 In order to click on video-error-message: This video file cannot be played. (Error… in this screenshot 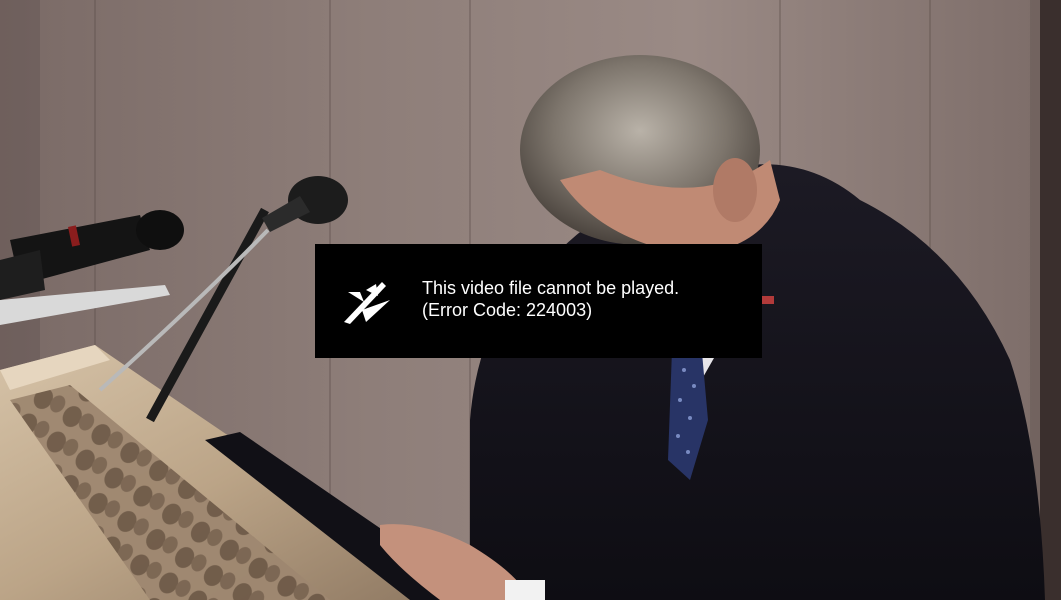, I will do `click(589, 299)`.